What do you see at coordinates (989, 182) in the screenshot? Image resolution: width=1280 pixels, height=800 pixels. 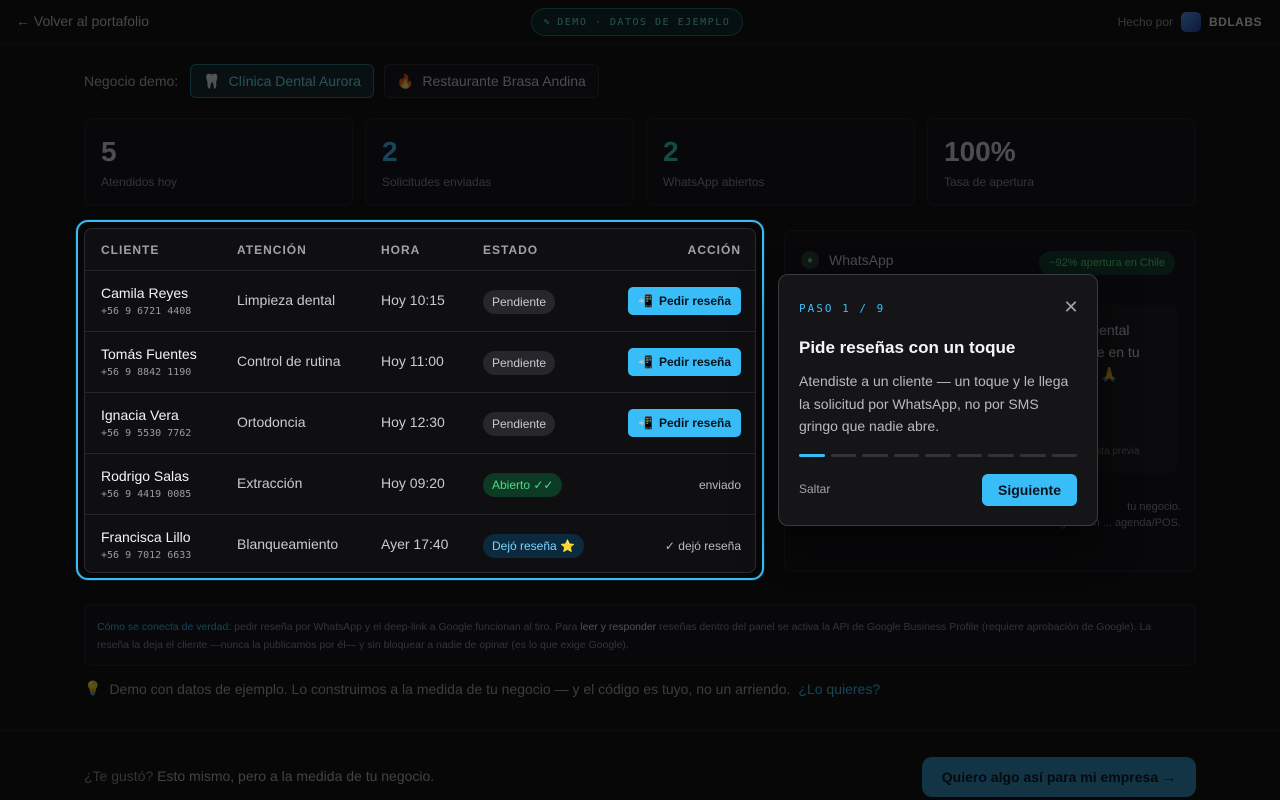 I see `stat-label: Tasa de apertura` at bounding box center [989, 182].